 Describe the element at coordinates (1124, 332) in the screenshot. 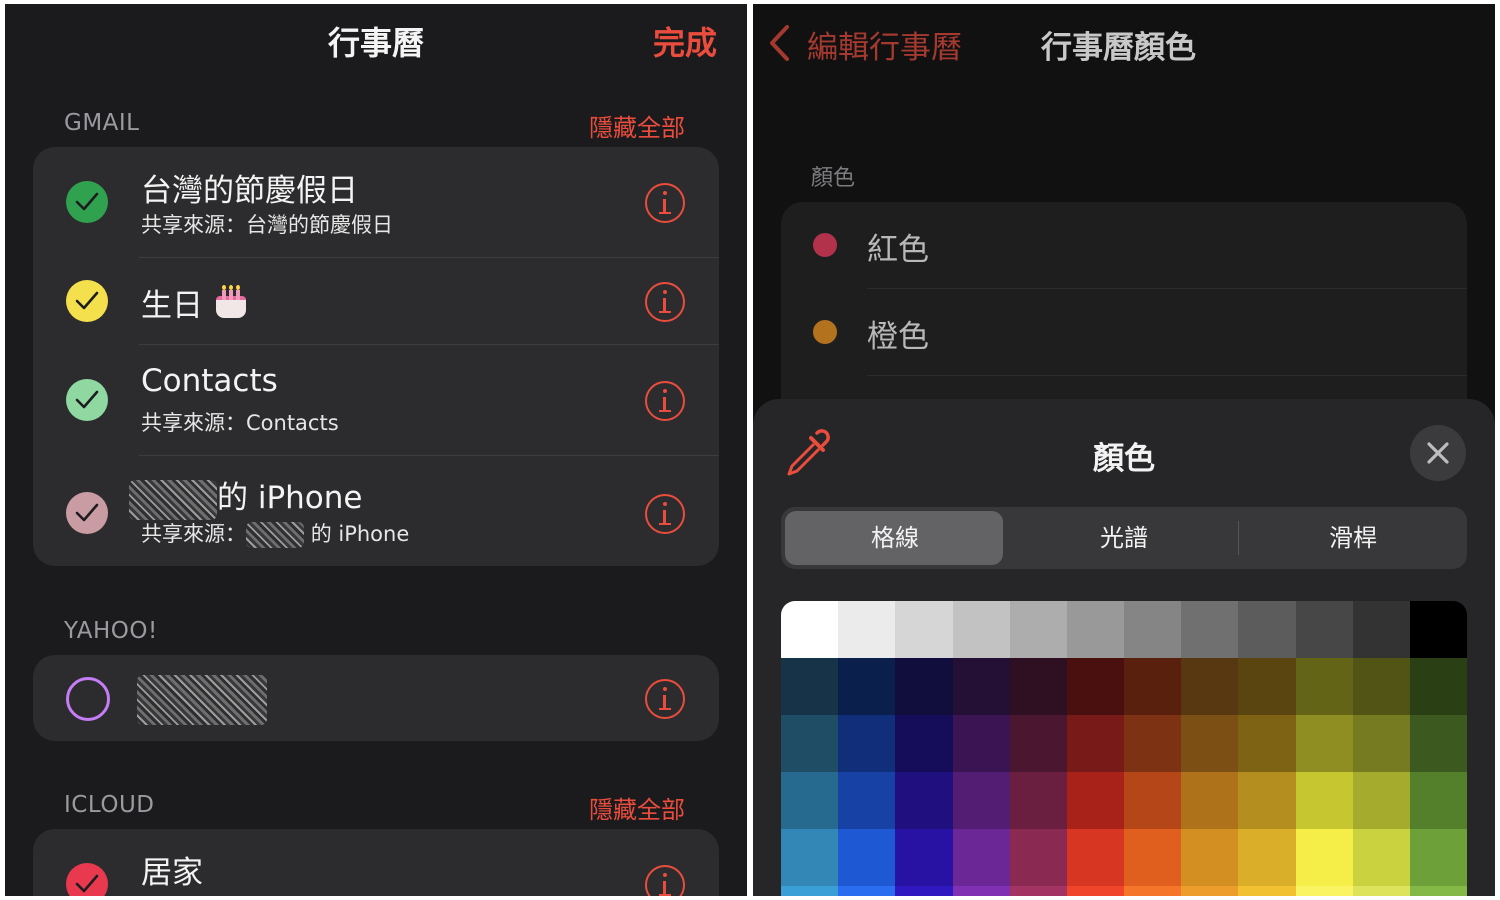

I see `color-option-orange: 橙色` at that location.